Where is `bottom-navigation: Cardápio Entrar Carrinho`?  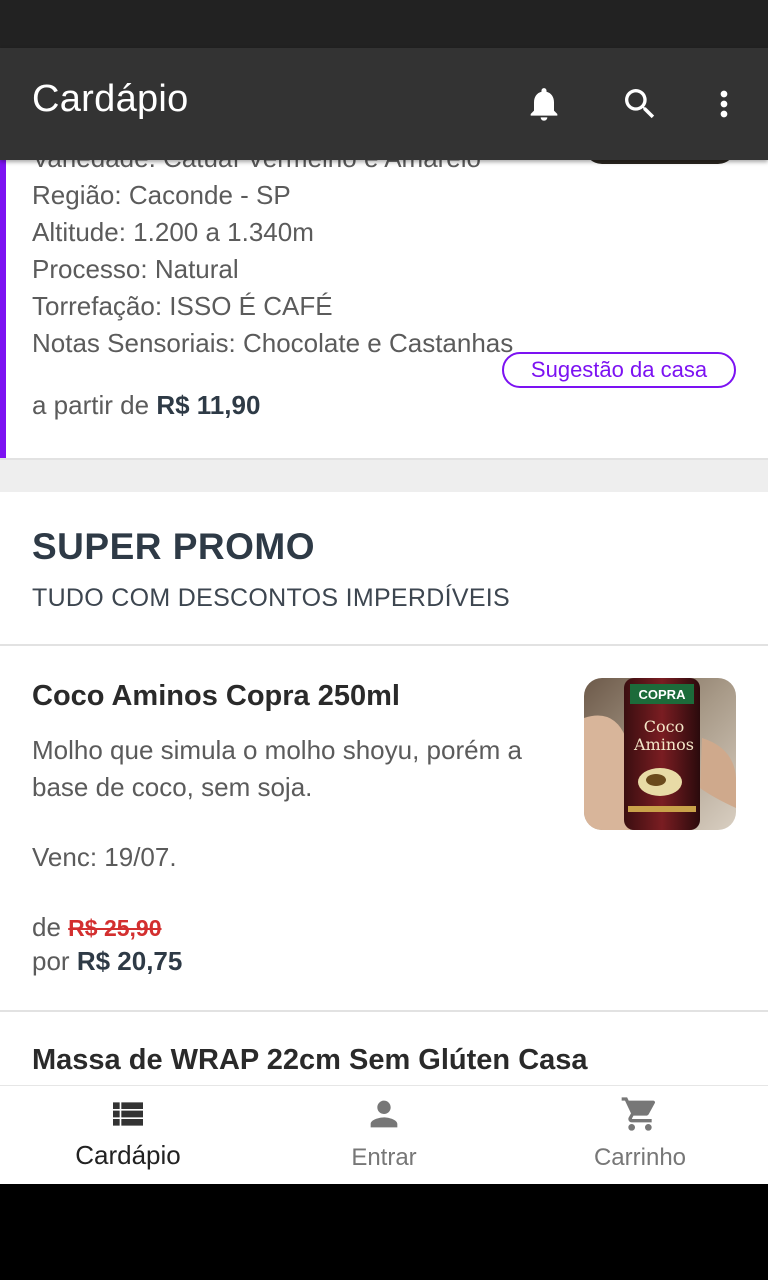 bottom-navigation: Cardápio Entrar Carrinho is located at coordinates (384, 1134).